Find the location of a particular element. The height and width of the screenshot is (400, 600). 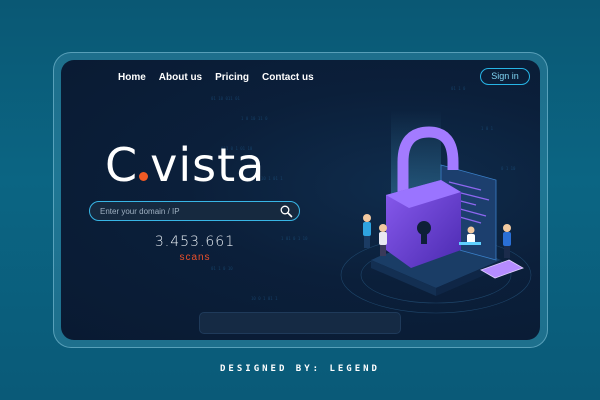

designer-credit: DESIGNED BY: LEGEND is located at coordinates (300, 369).